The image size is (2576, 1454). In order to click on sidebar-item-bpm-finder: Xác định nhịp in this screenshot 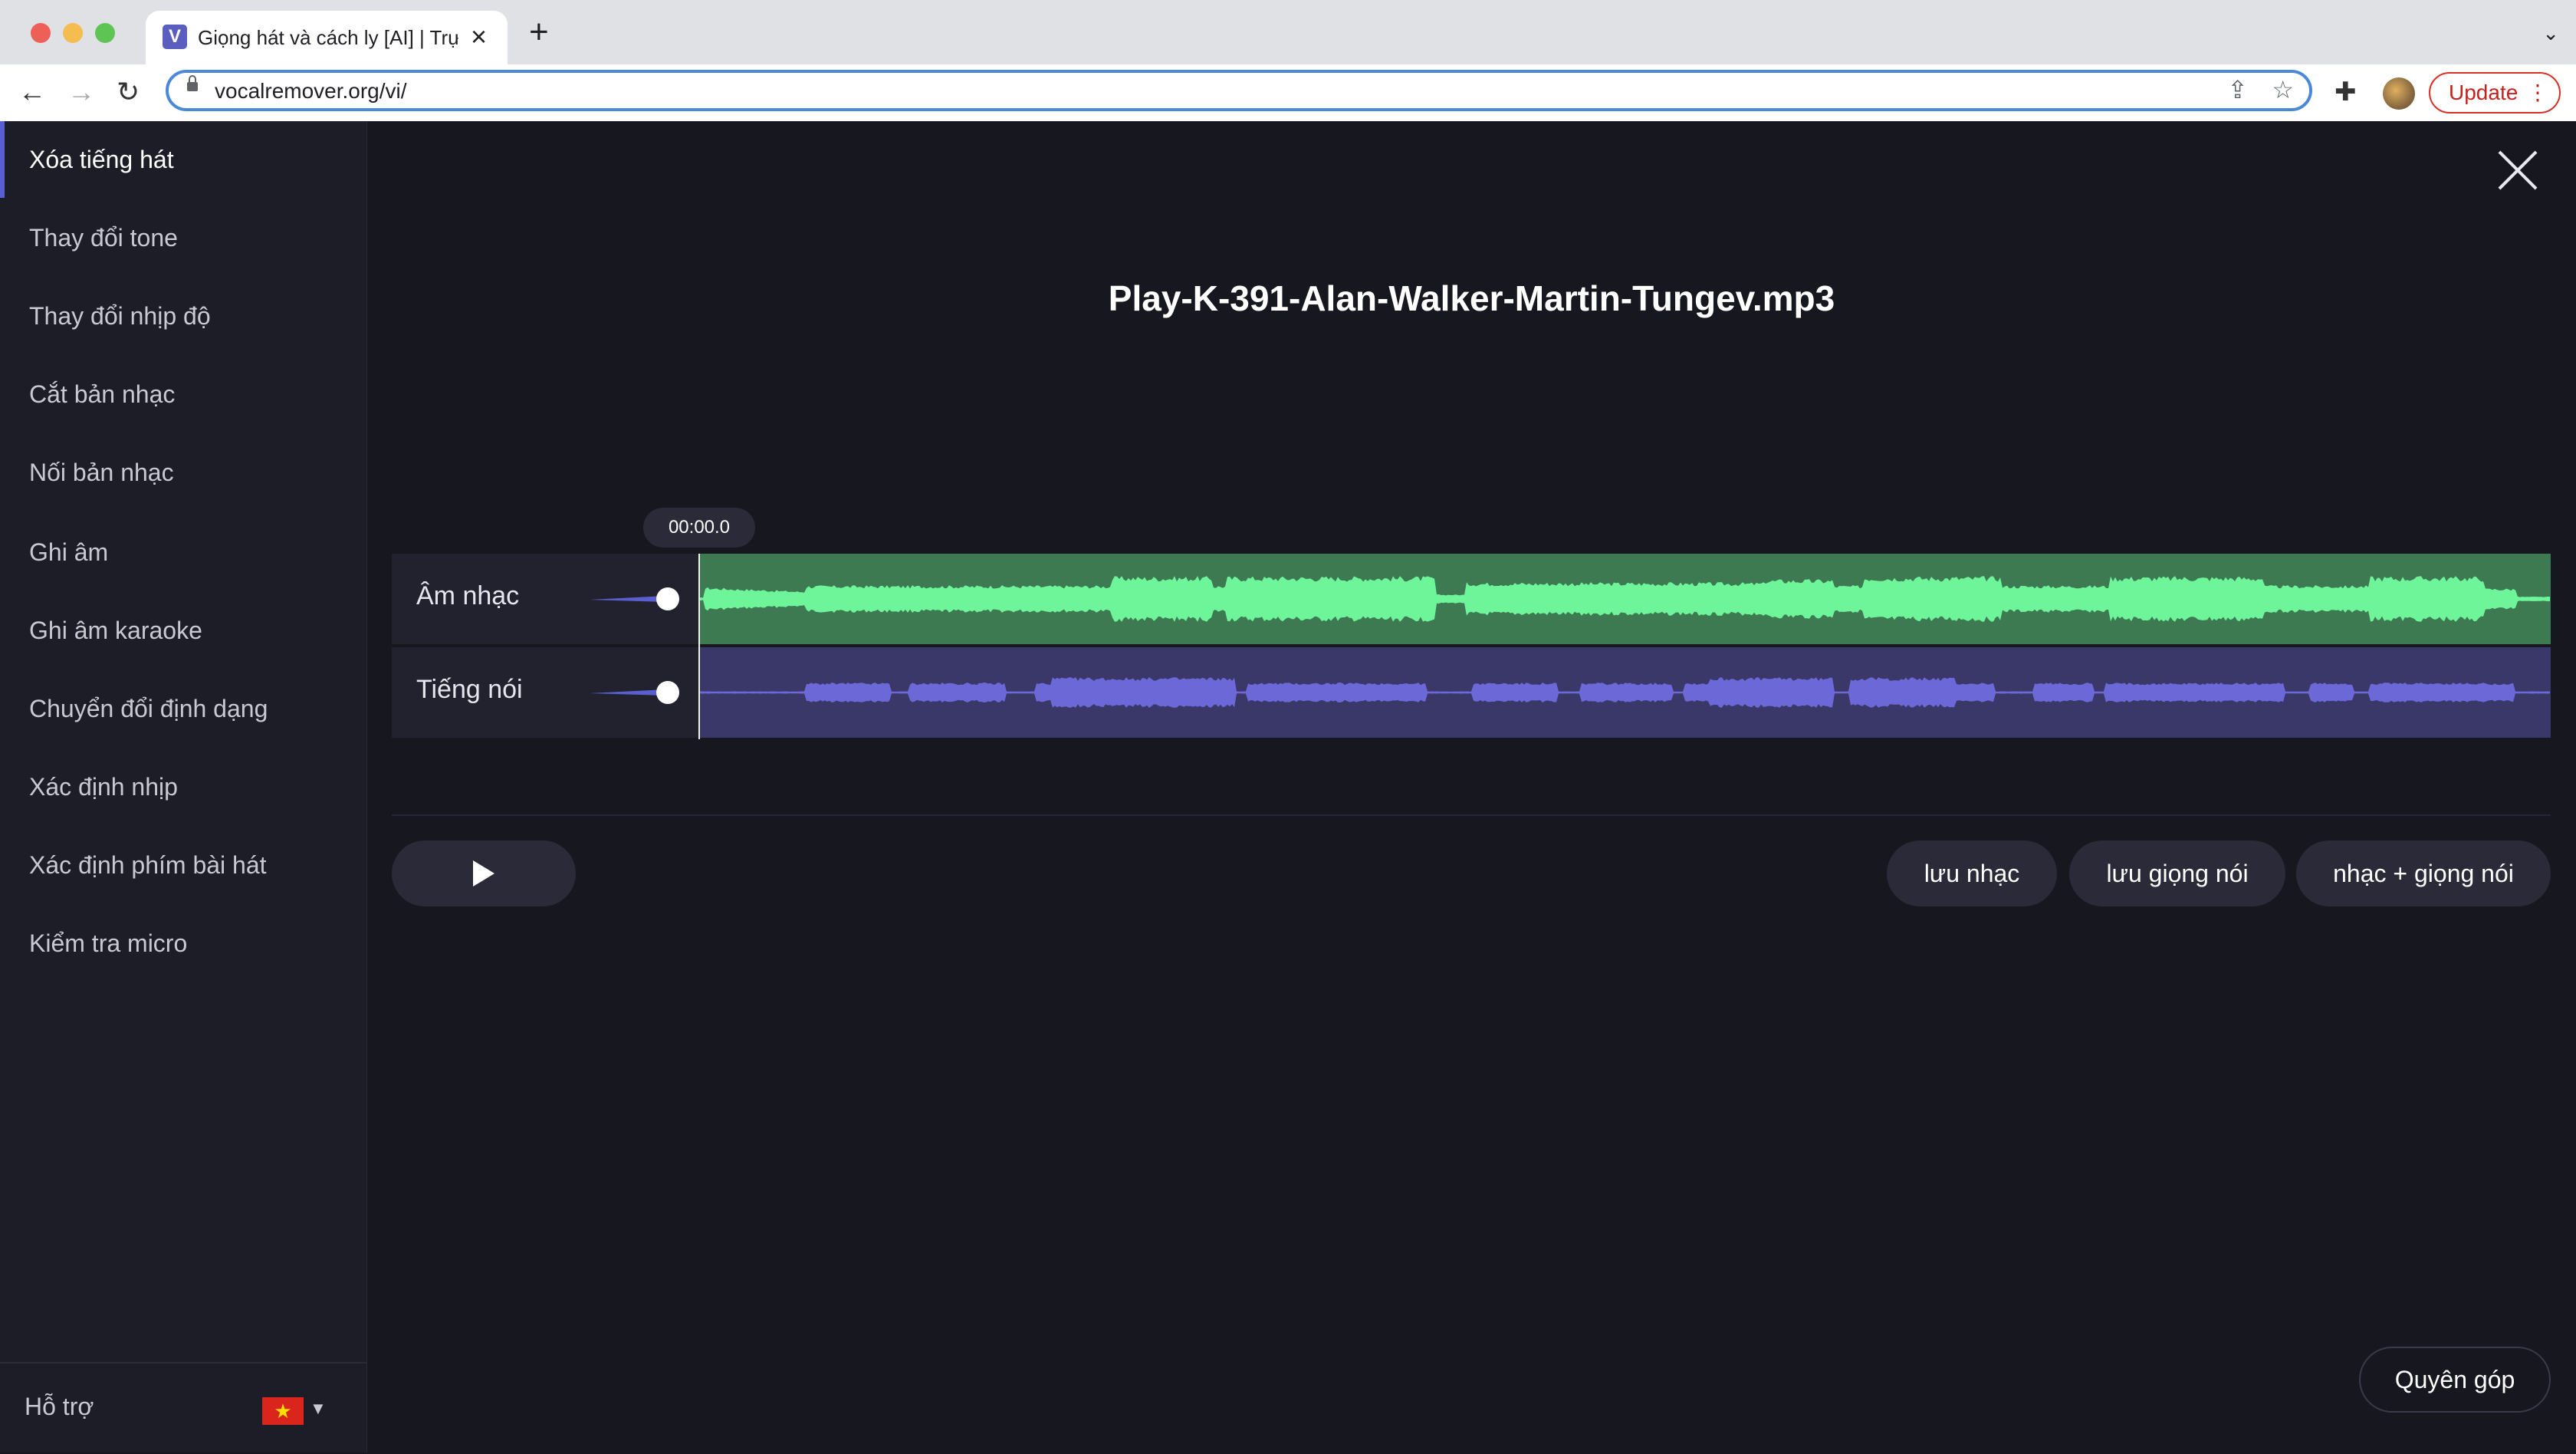, I will do `click(183, 786)`.